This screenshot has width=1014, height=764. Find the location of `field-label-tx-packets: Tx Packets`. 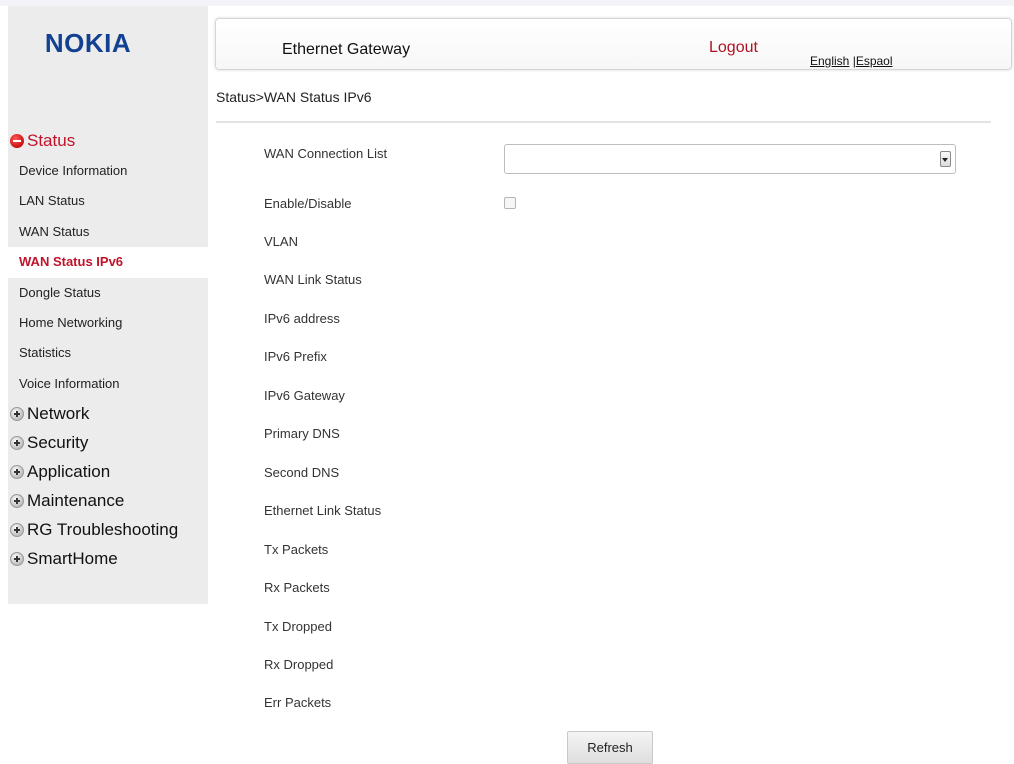

field-label-tx-packets: Tx Packets is located at coordinates (296, 549).